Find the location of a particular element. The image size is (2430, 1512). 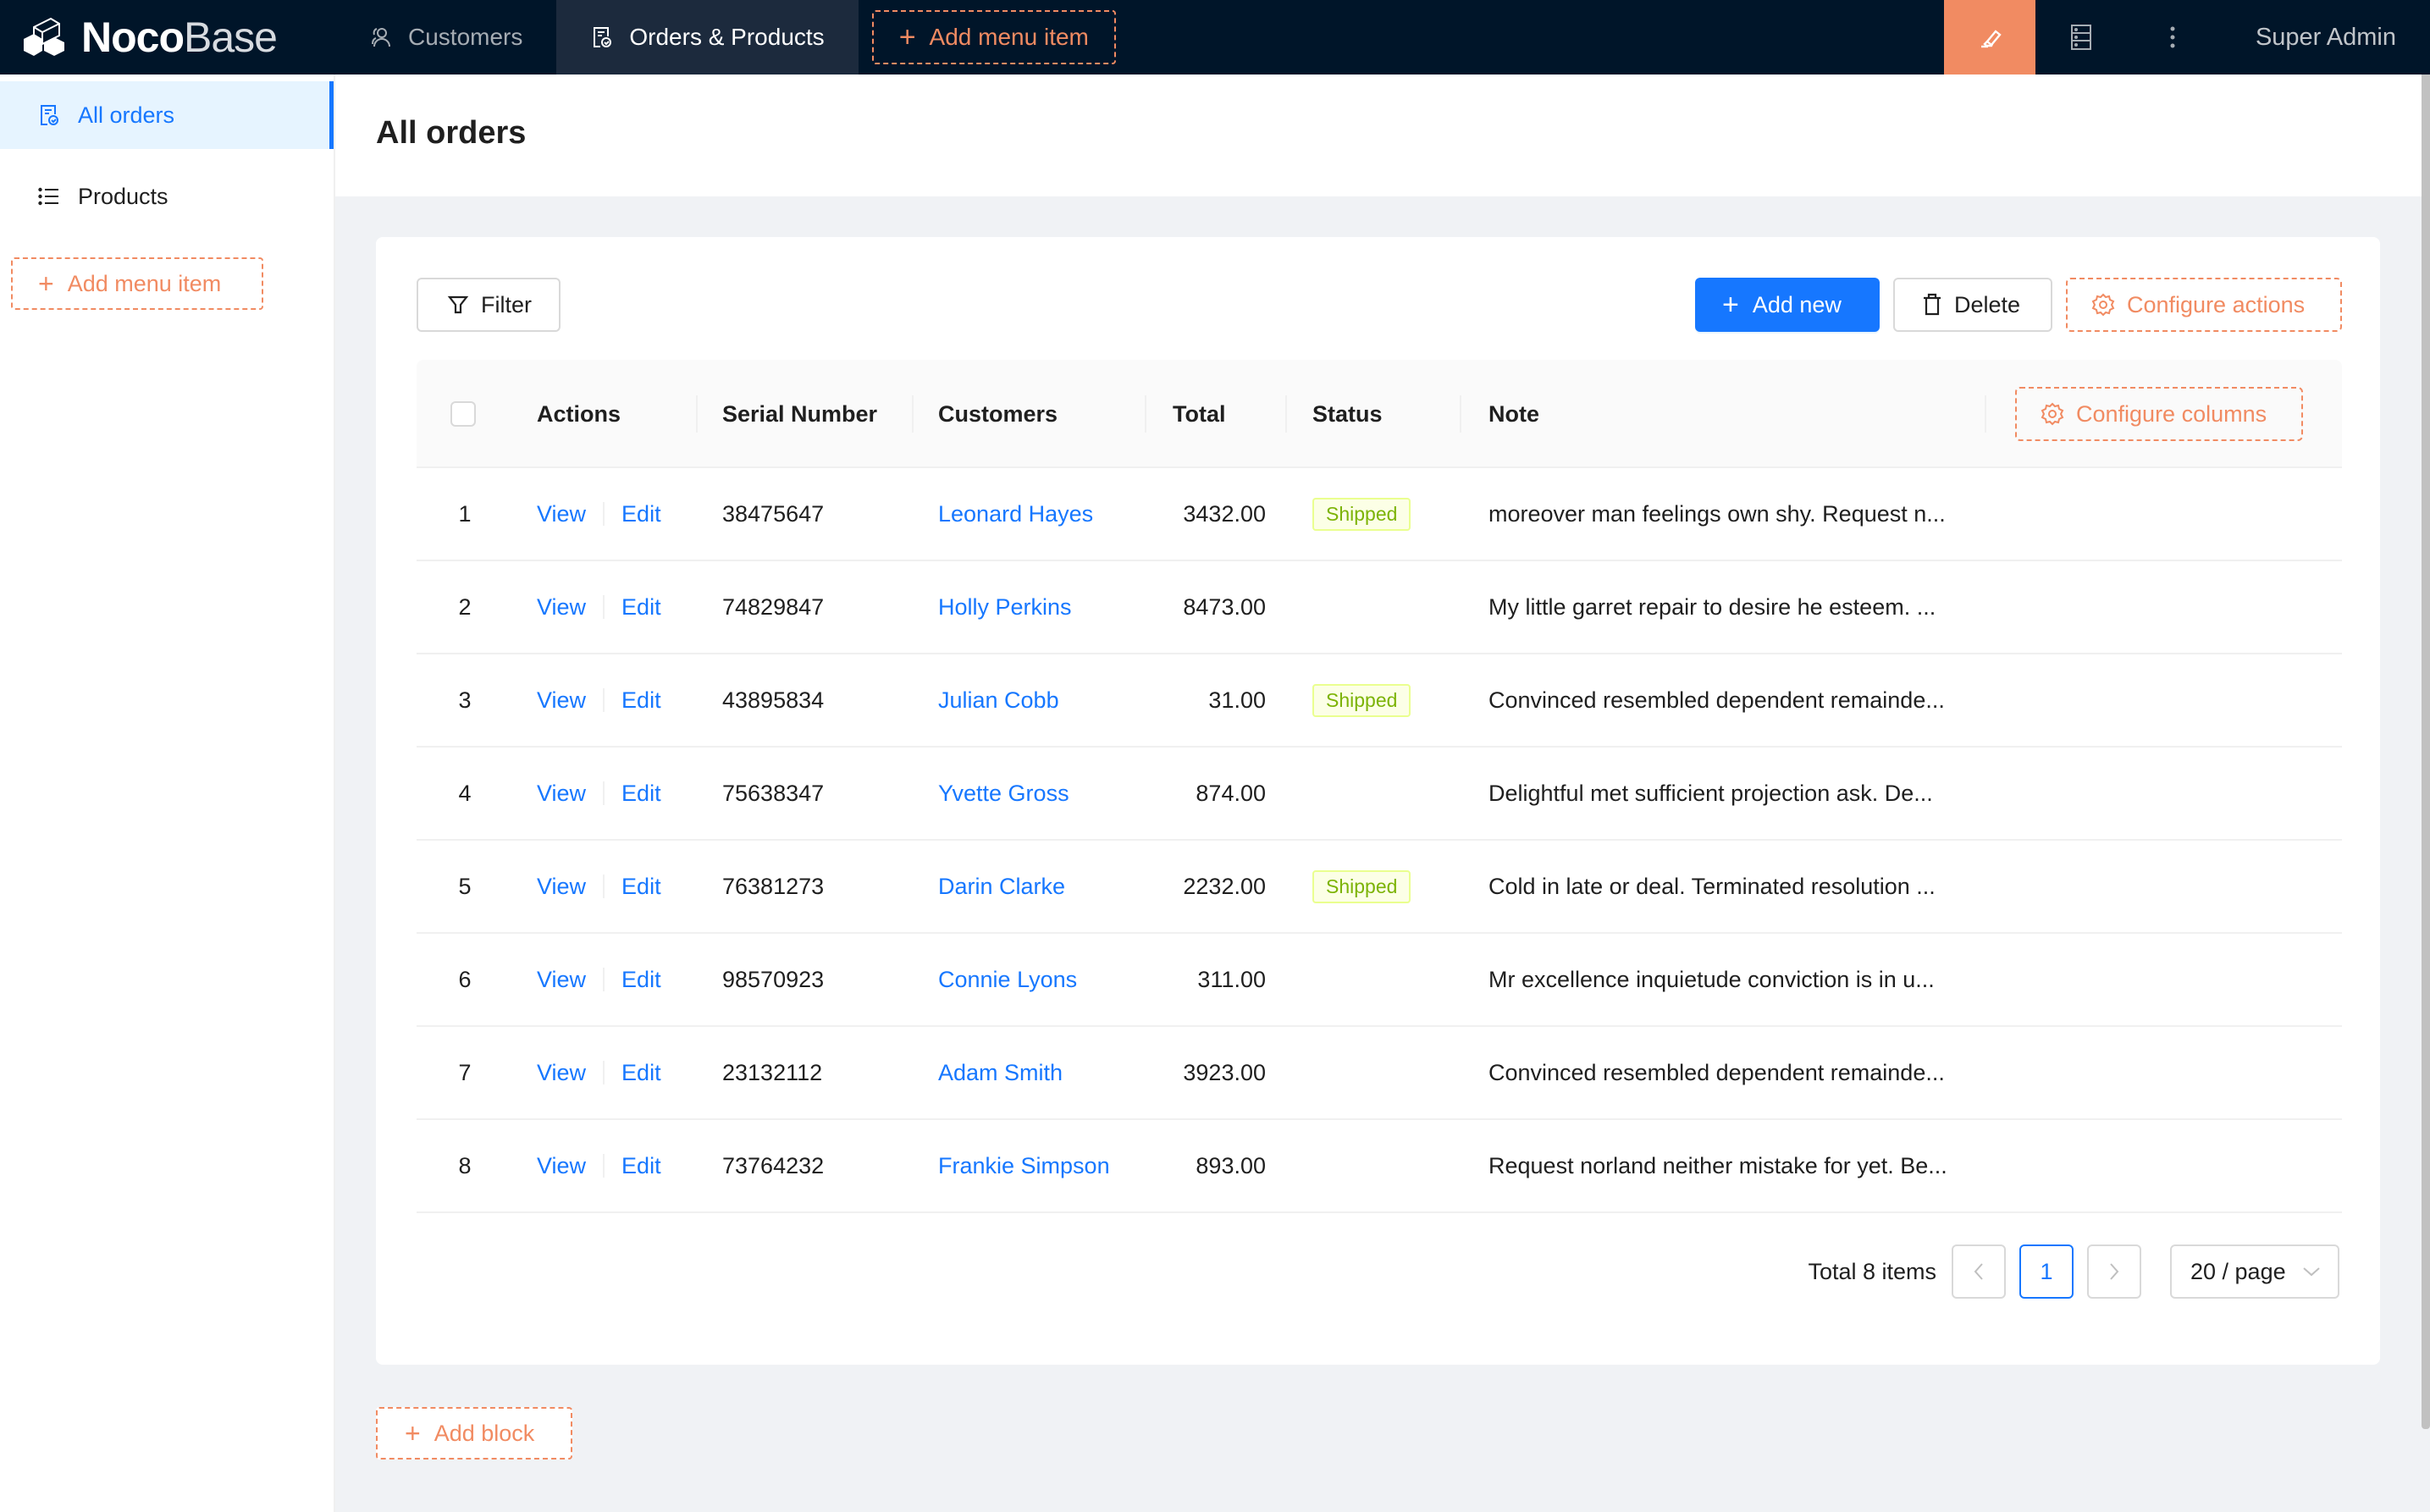

customer-link: Darin Clarke is located at coordinates (1001, 887).